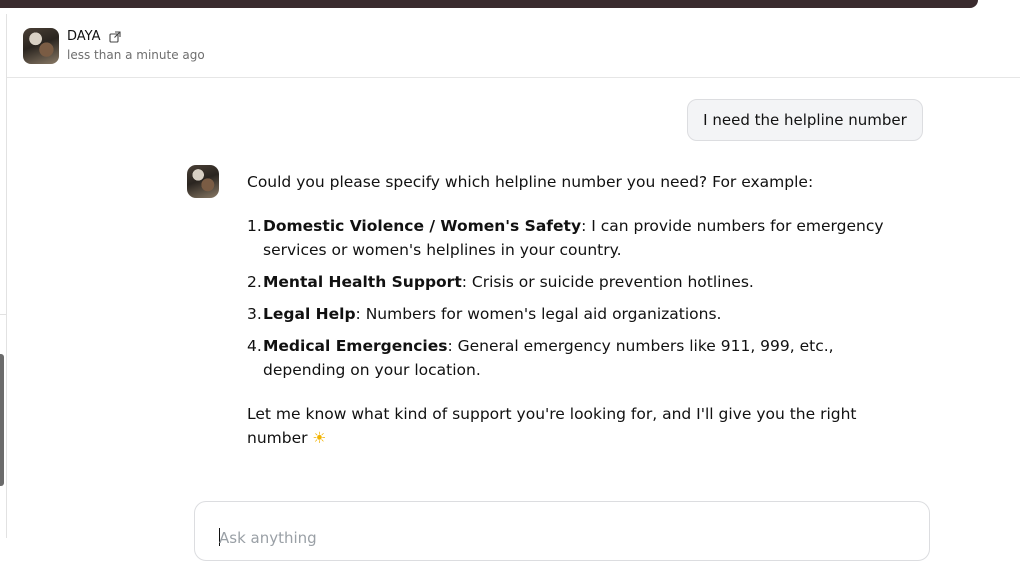 This screenshot has width=1020, height=561. What do you see at coordinates (513, 46) in the screenshot?
I see `chat-header: DAYA less than a minute ago` at bounding box center [513, 46].